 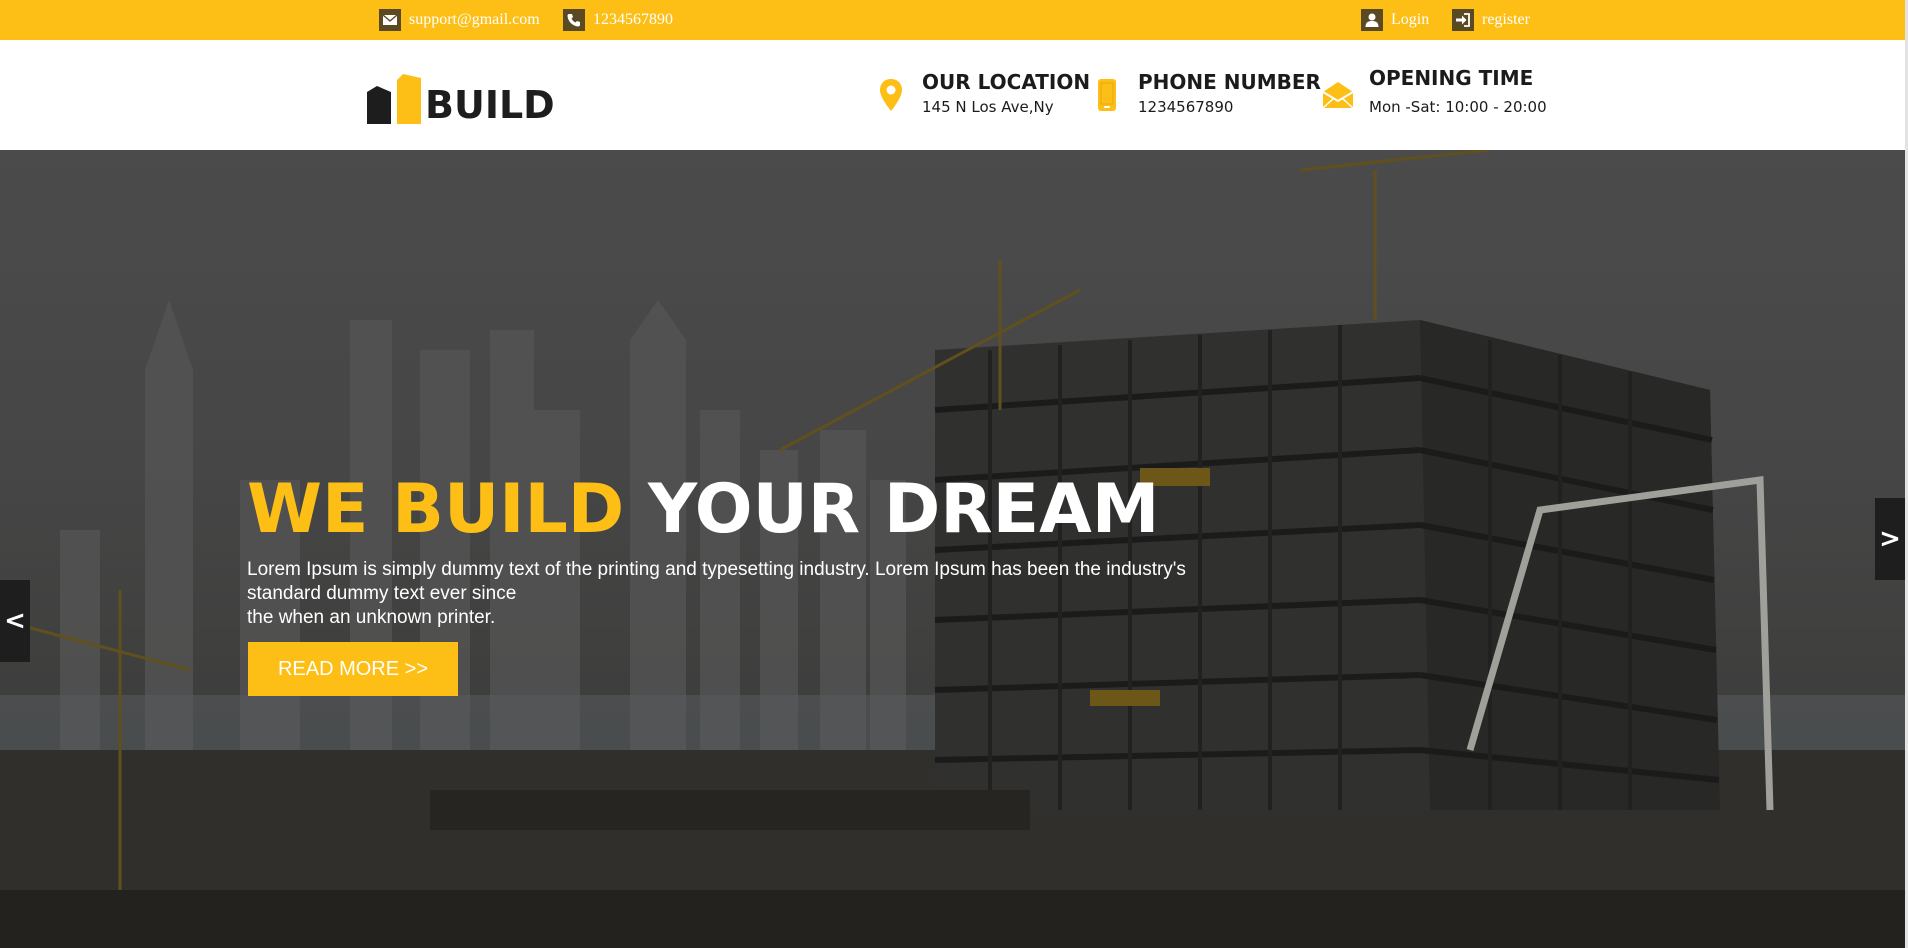 What do you see at coordinates (436, 509) in the screenshot?
I see `headline-accent: WE BUILD` at bounding box center [436, 509].